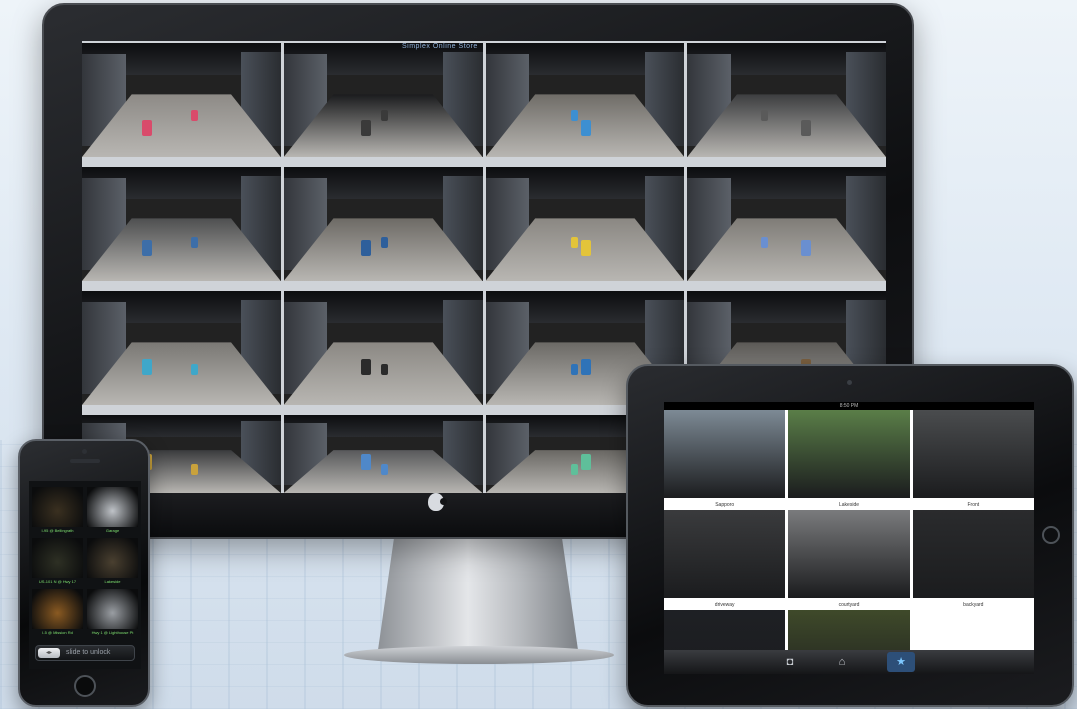 The image size is (1077, 709). I want to click on camera-caption: courtyard, so click(849, 605).